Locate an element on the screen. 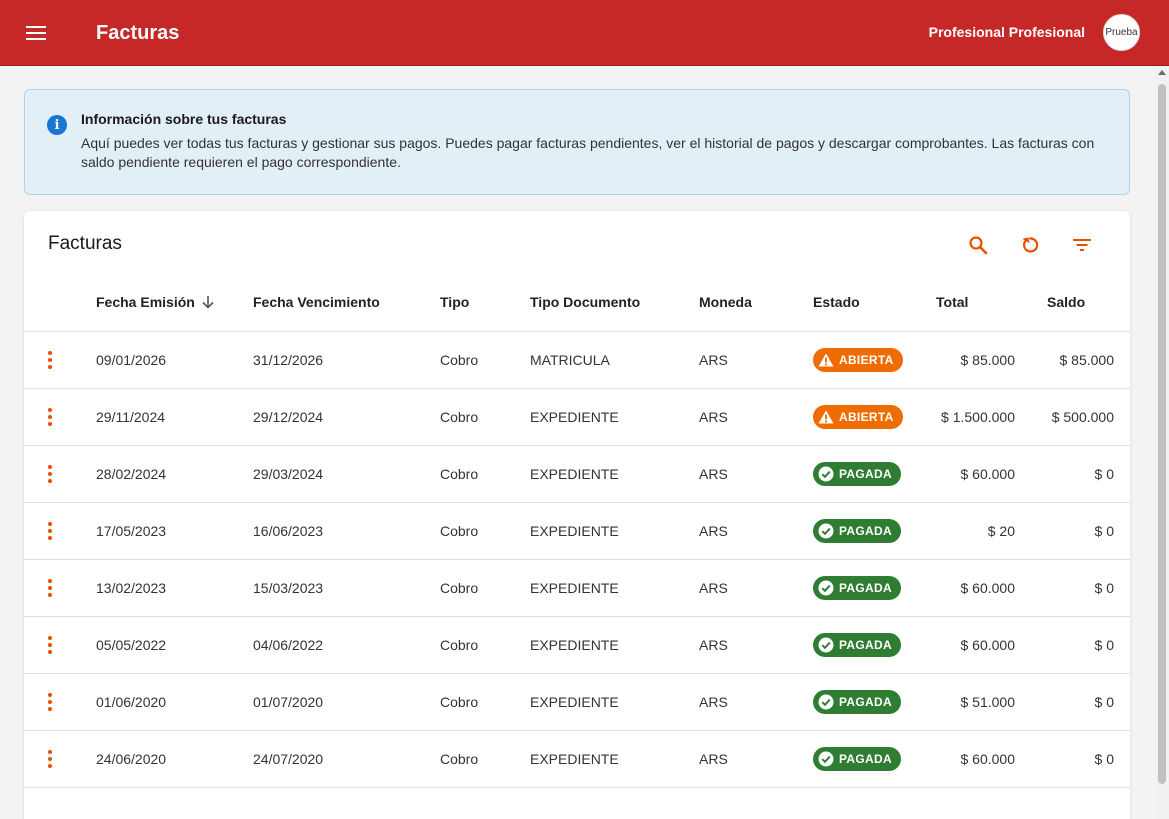 The image size is (1169, 819). cell-fecha-emision: 29/11/2024 is located at coordinates (131, 417).